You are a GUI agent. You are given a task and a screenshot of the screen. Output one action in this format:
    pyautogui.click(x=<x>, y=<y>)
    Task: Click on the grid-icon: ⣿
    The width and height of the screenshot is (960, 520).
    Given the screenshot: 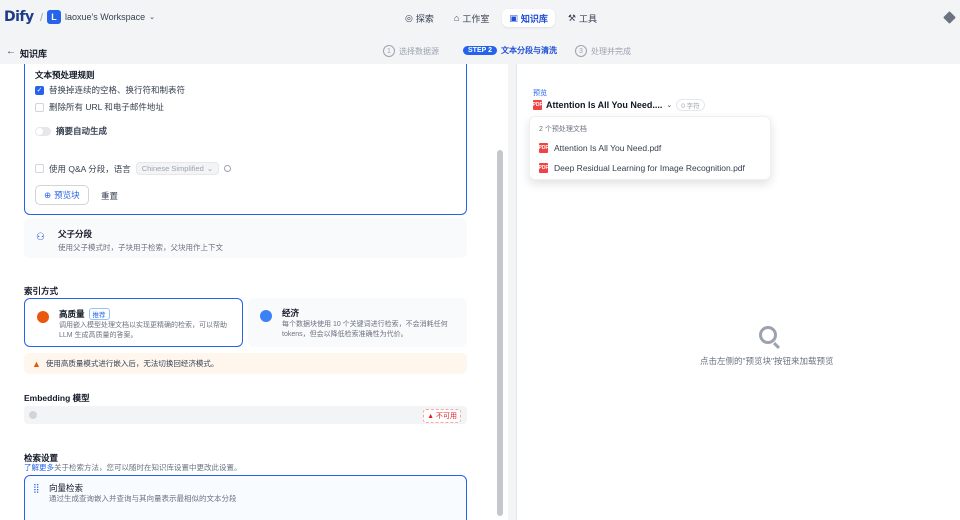 What is the action you would take?
    pyautogui.click(x=36, y=488)
    